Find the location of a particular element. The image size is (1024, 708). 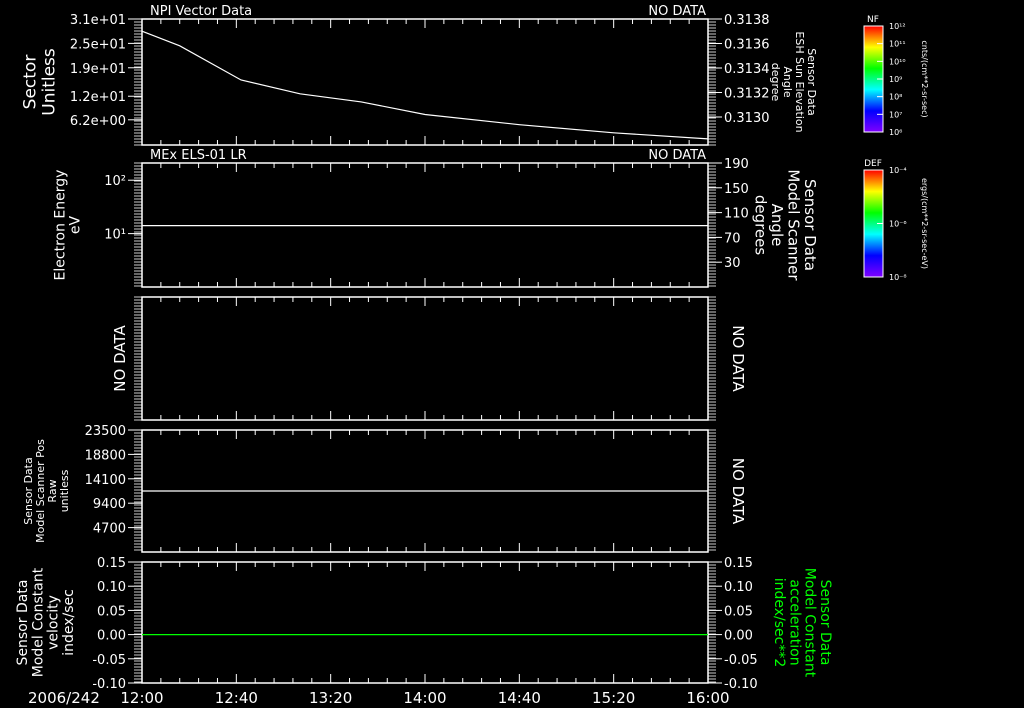

y-axis-label: velocity is located at coordinates (54, 622).